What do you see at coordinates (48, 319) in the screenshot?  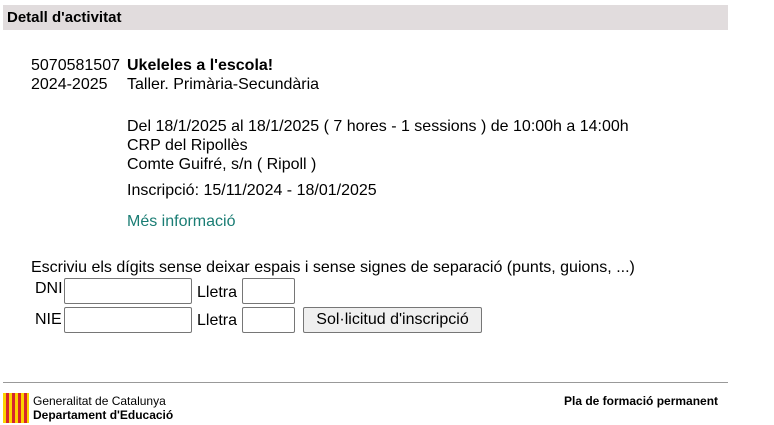 I see `nie-label: NIE` at bounding box center [48, 319].